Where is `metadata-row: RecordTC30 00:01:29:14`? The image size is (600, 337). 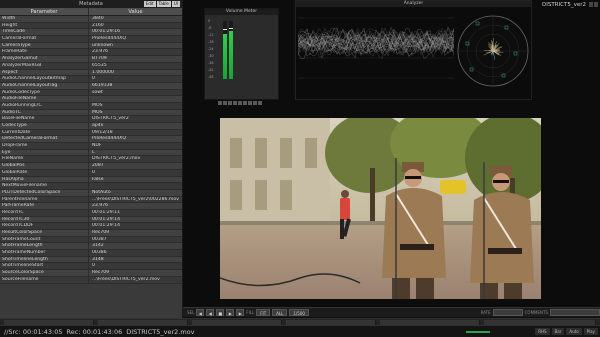
metadata-row: RecordTC30 00:01:29:14 is located at coordinates (91, 220).